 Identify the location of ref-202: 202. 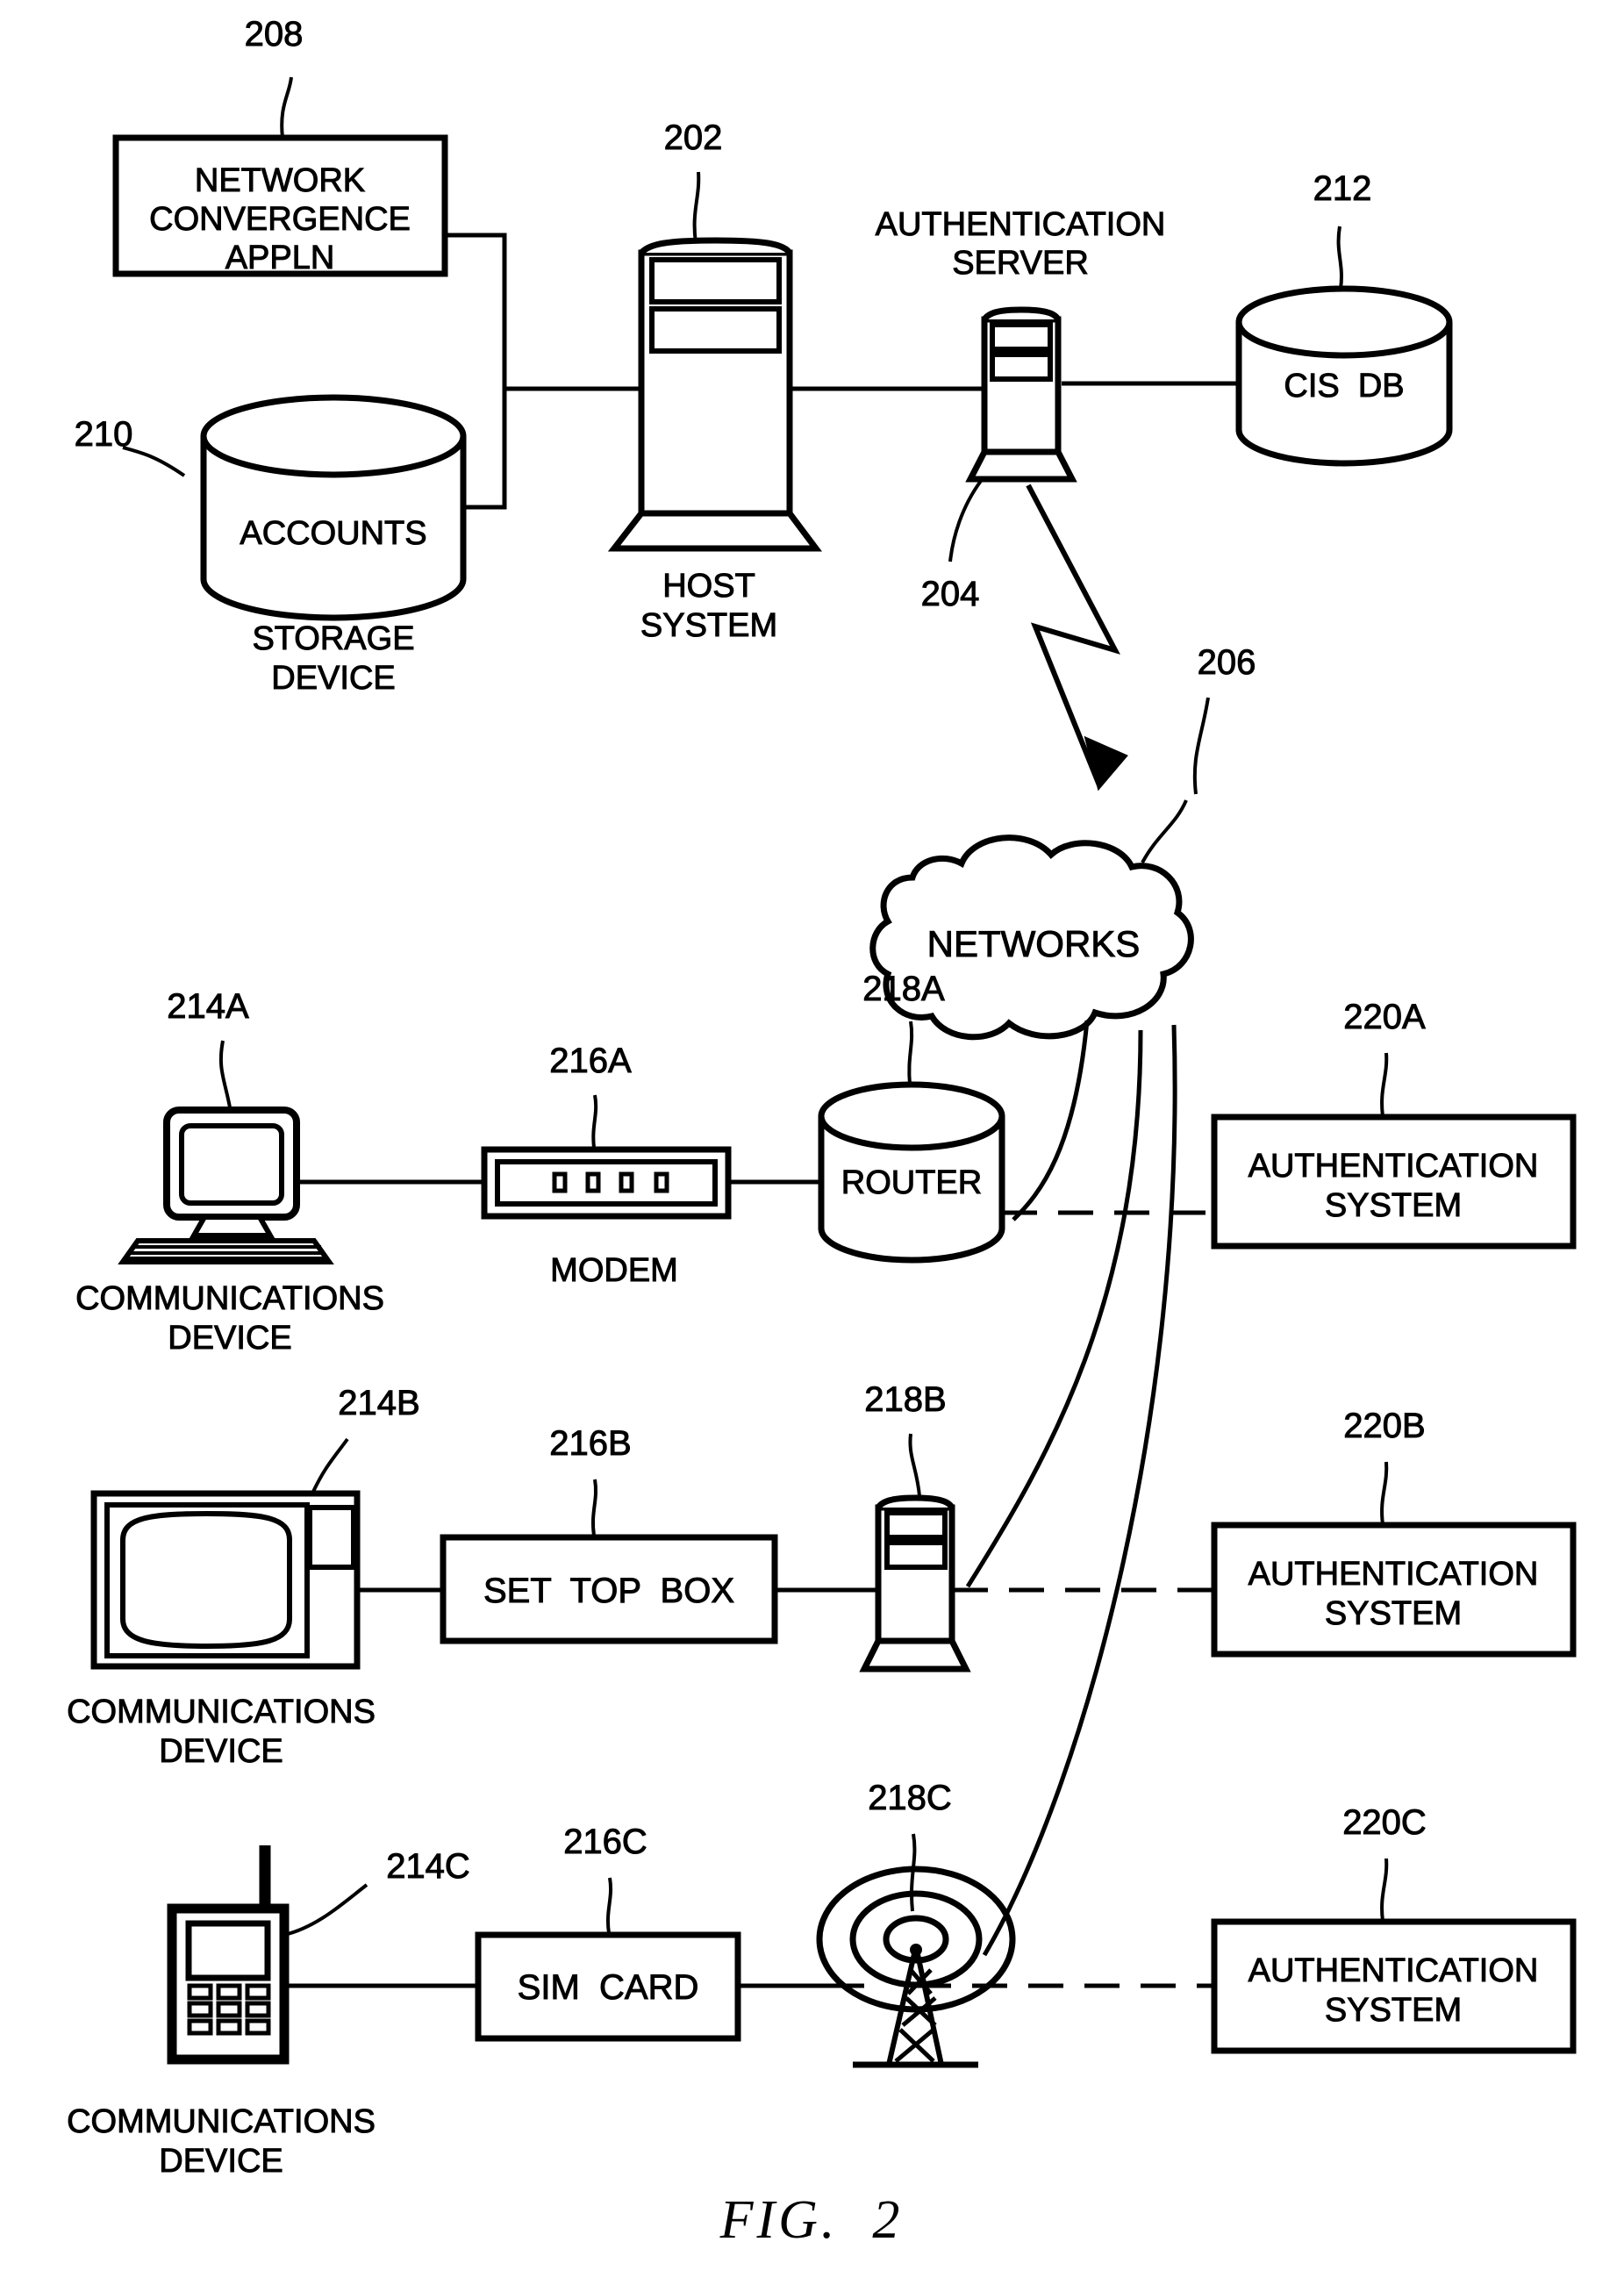
(694, 137).